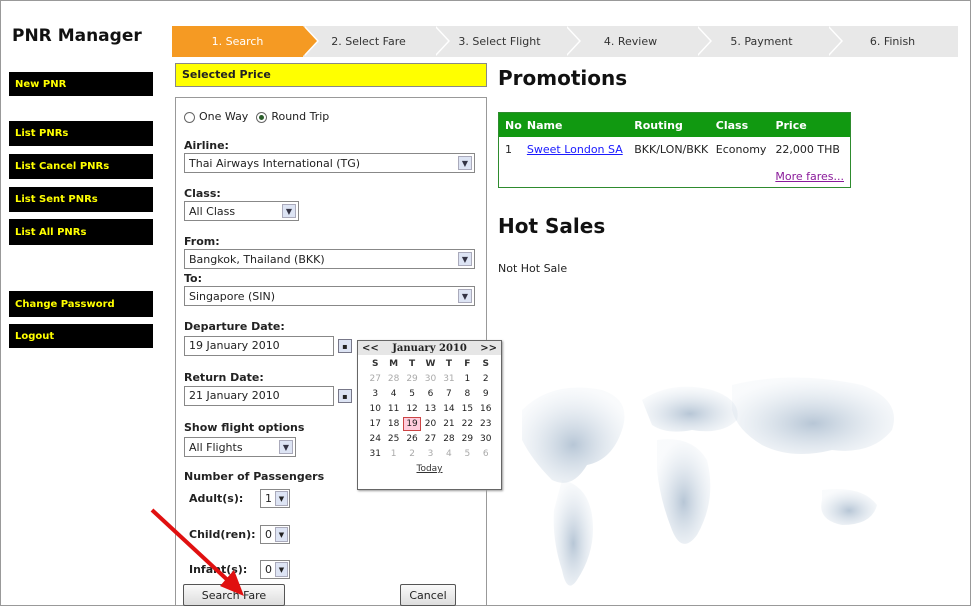 The width and height of the screenshot is (971, 606). What do you see at coordinates (732, 125) in the screenshot?
I see `col-class: Class` at bounding box center [732, 125].